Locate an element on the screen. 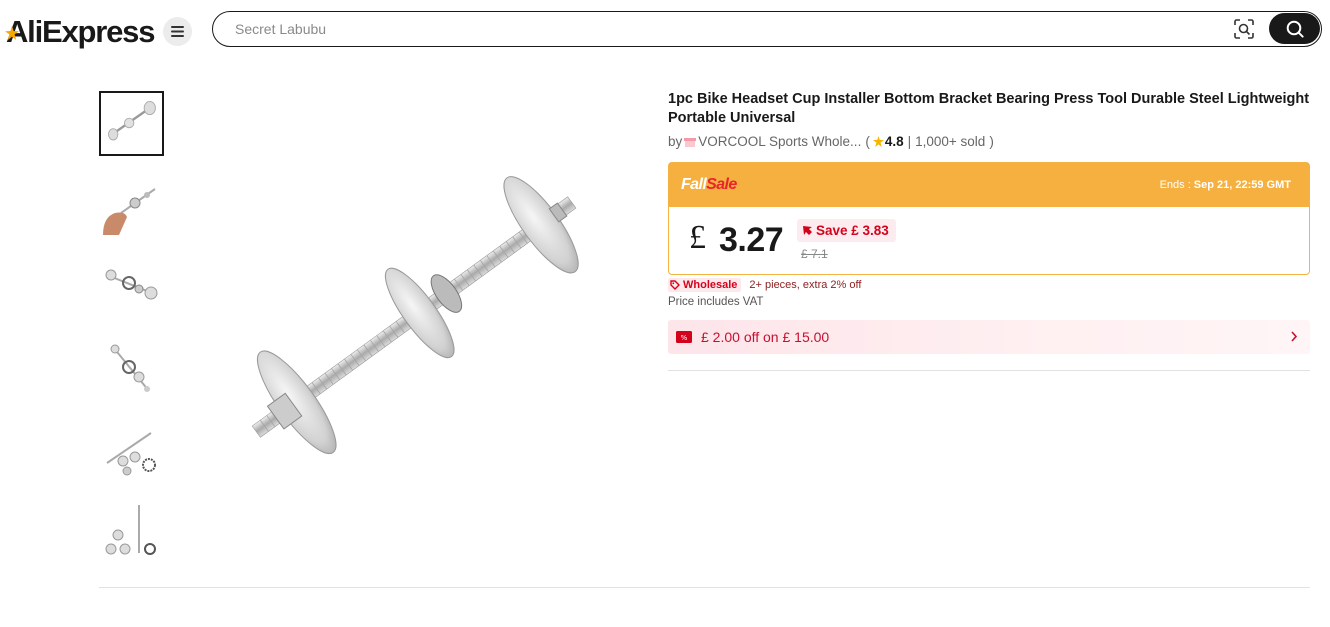 This screenshot has height=627, width=1330. section-divider is located at coordinates (704, 587).